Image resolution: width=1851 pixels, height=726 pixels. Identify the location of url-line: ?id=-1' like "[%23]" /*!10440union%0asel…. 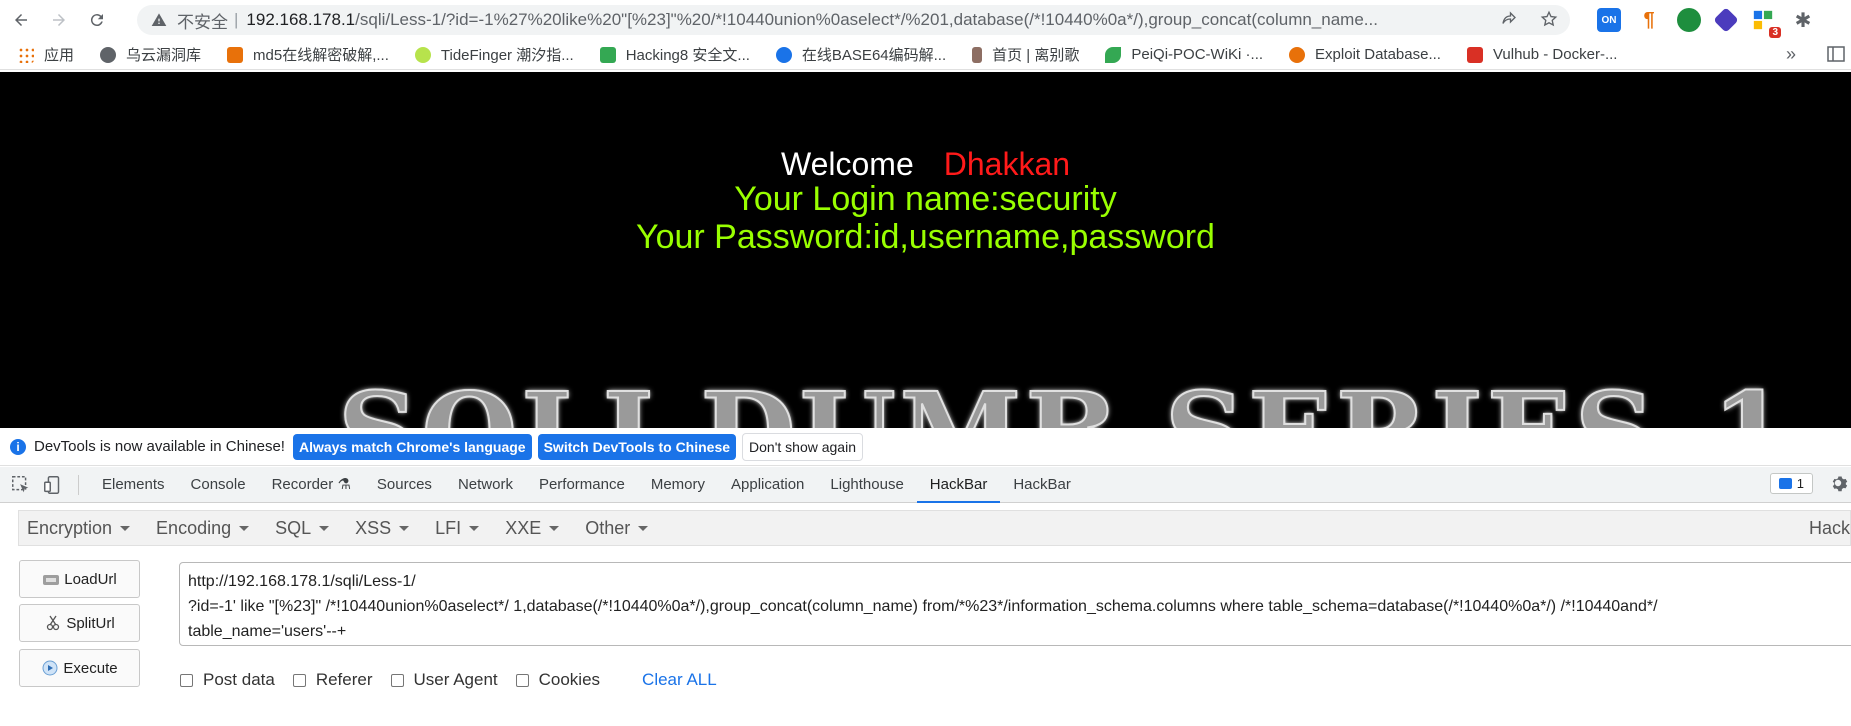
(923, 606).